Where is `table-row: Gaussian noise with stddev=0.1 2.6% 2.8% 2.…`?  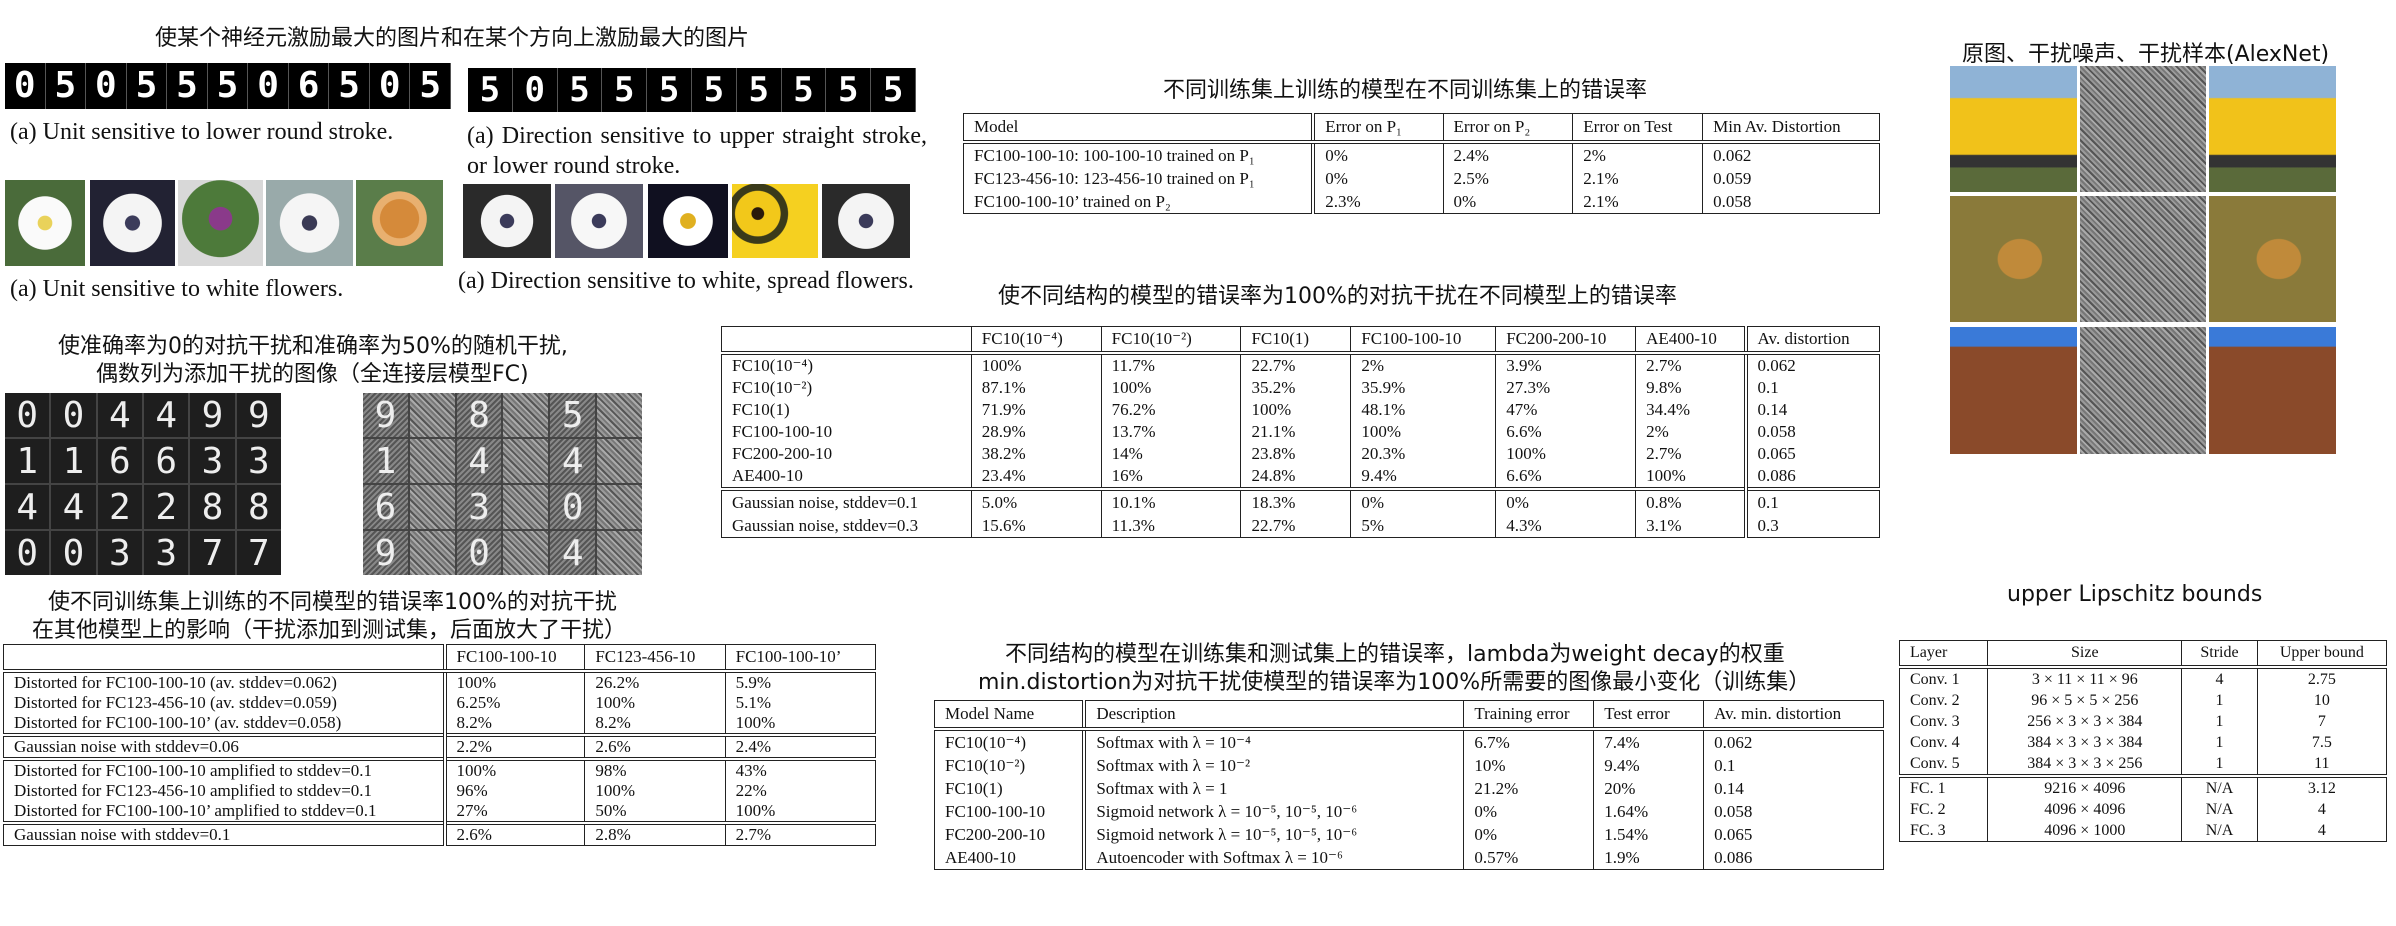 table-row: Gaussian noise with stddev=0.1 2.6% 2.8% 2.… is located at coordinates (439, 833).